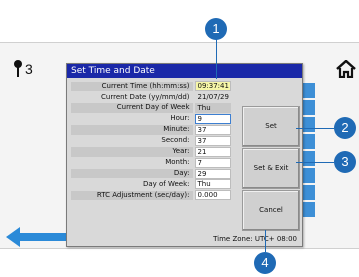 The image size is (359, 277). I want to click on field-label: RTC Adjustment (sec/day):, so click(132, 195).